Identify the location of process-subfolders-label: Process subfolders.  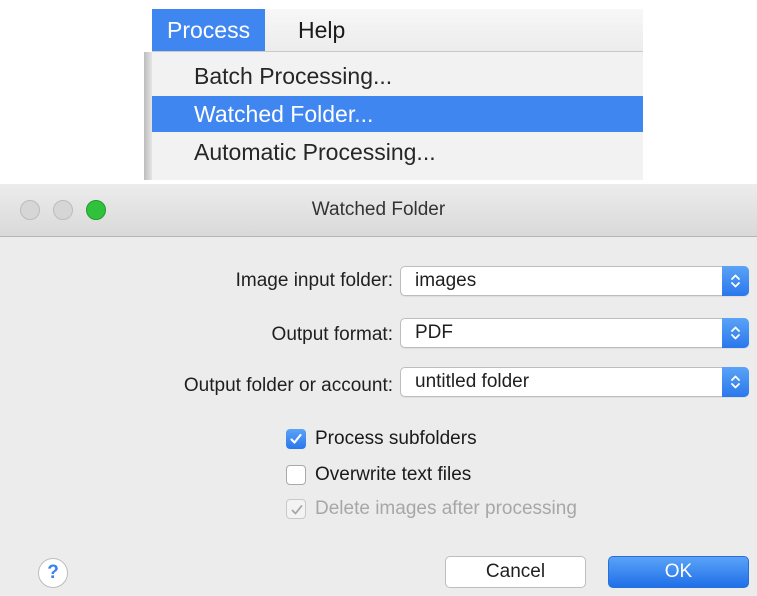
(396, 438).